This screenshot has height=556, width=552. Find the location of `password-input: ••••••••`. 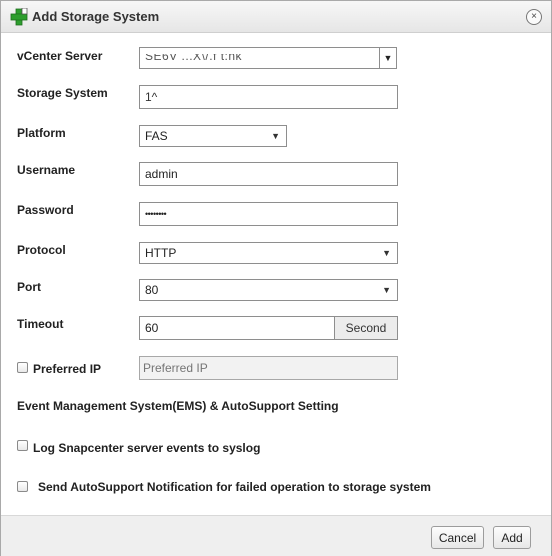

password-input: •••••••• is located at coordinates (268, 214).